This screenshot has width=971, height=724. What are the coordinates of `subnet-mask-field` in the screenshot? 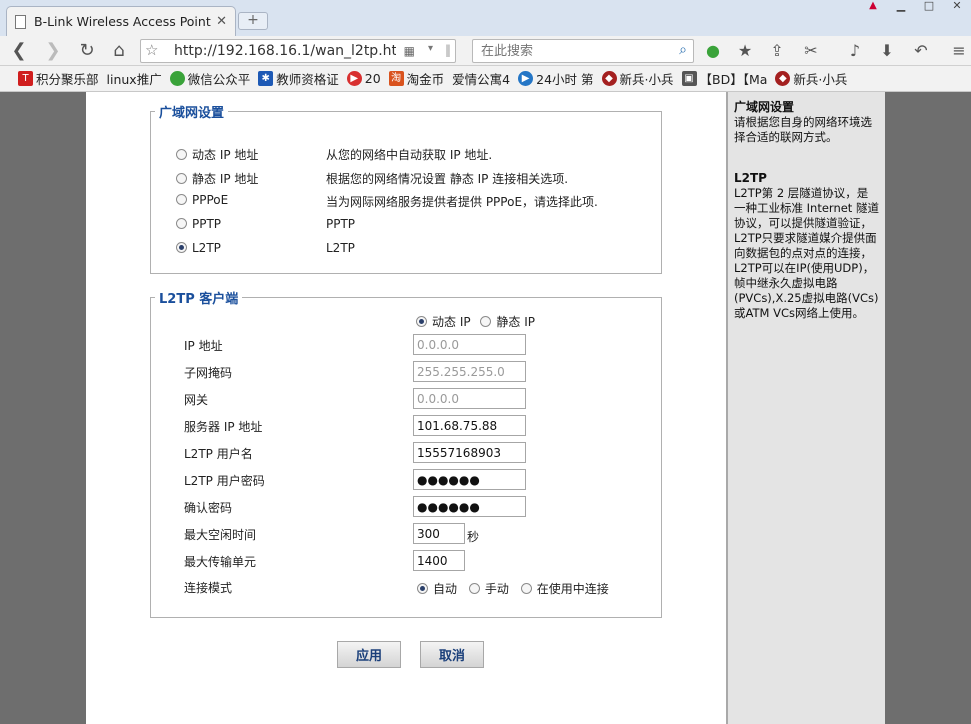 It's located at (469, 371).